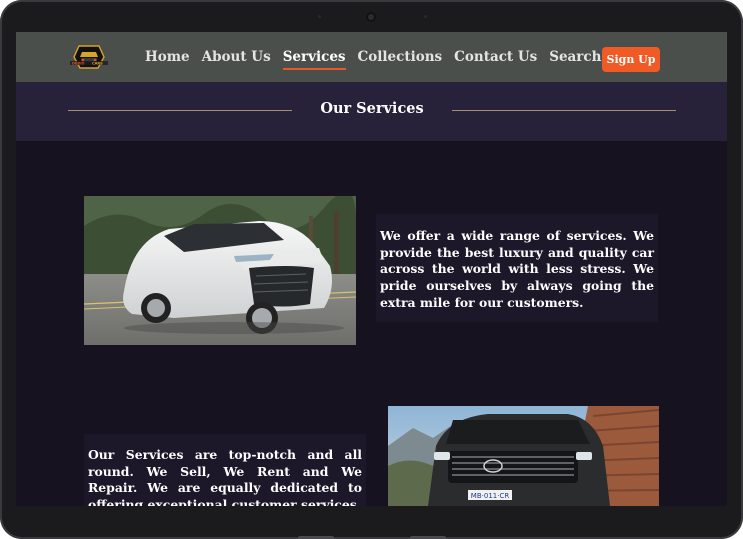 The image size is (743, 539). What do you see at coordinates (89, 57) in the screenshot?
I see `brand-logo: DEXIO CARS` at bounding box center [89, 57].